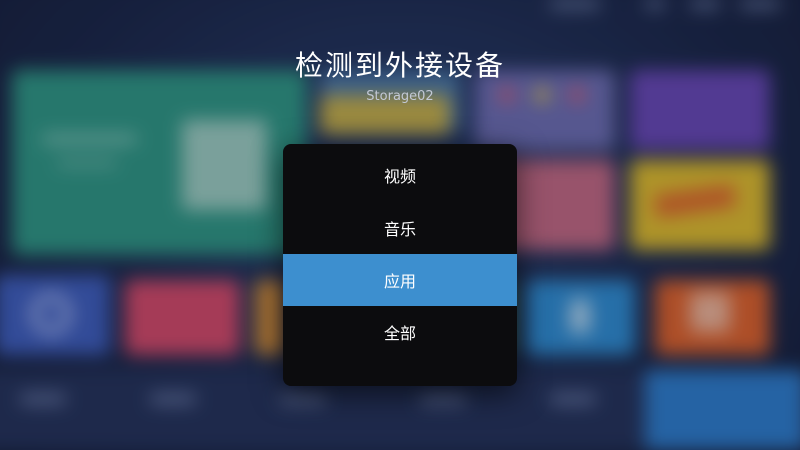 The width and height of the screenshot is (800, 450). Describe the element at coordinates (399, 65) in the screenshot. I see `dialog-title: 检测到外接设备` at that location.